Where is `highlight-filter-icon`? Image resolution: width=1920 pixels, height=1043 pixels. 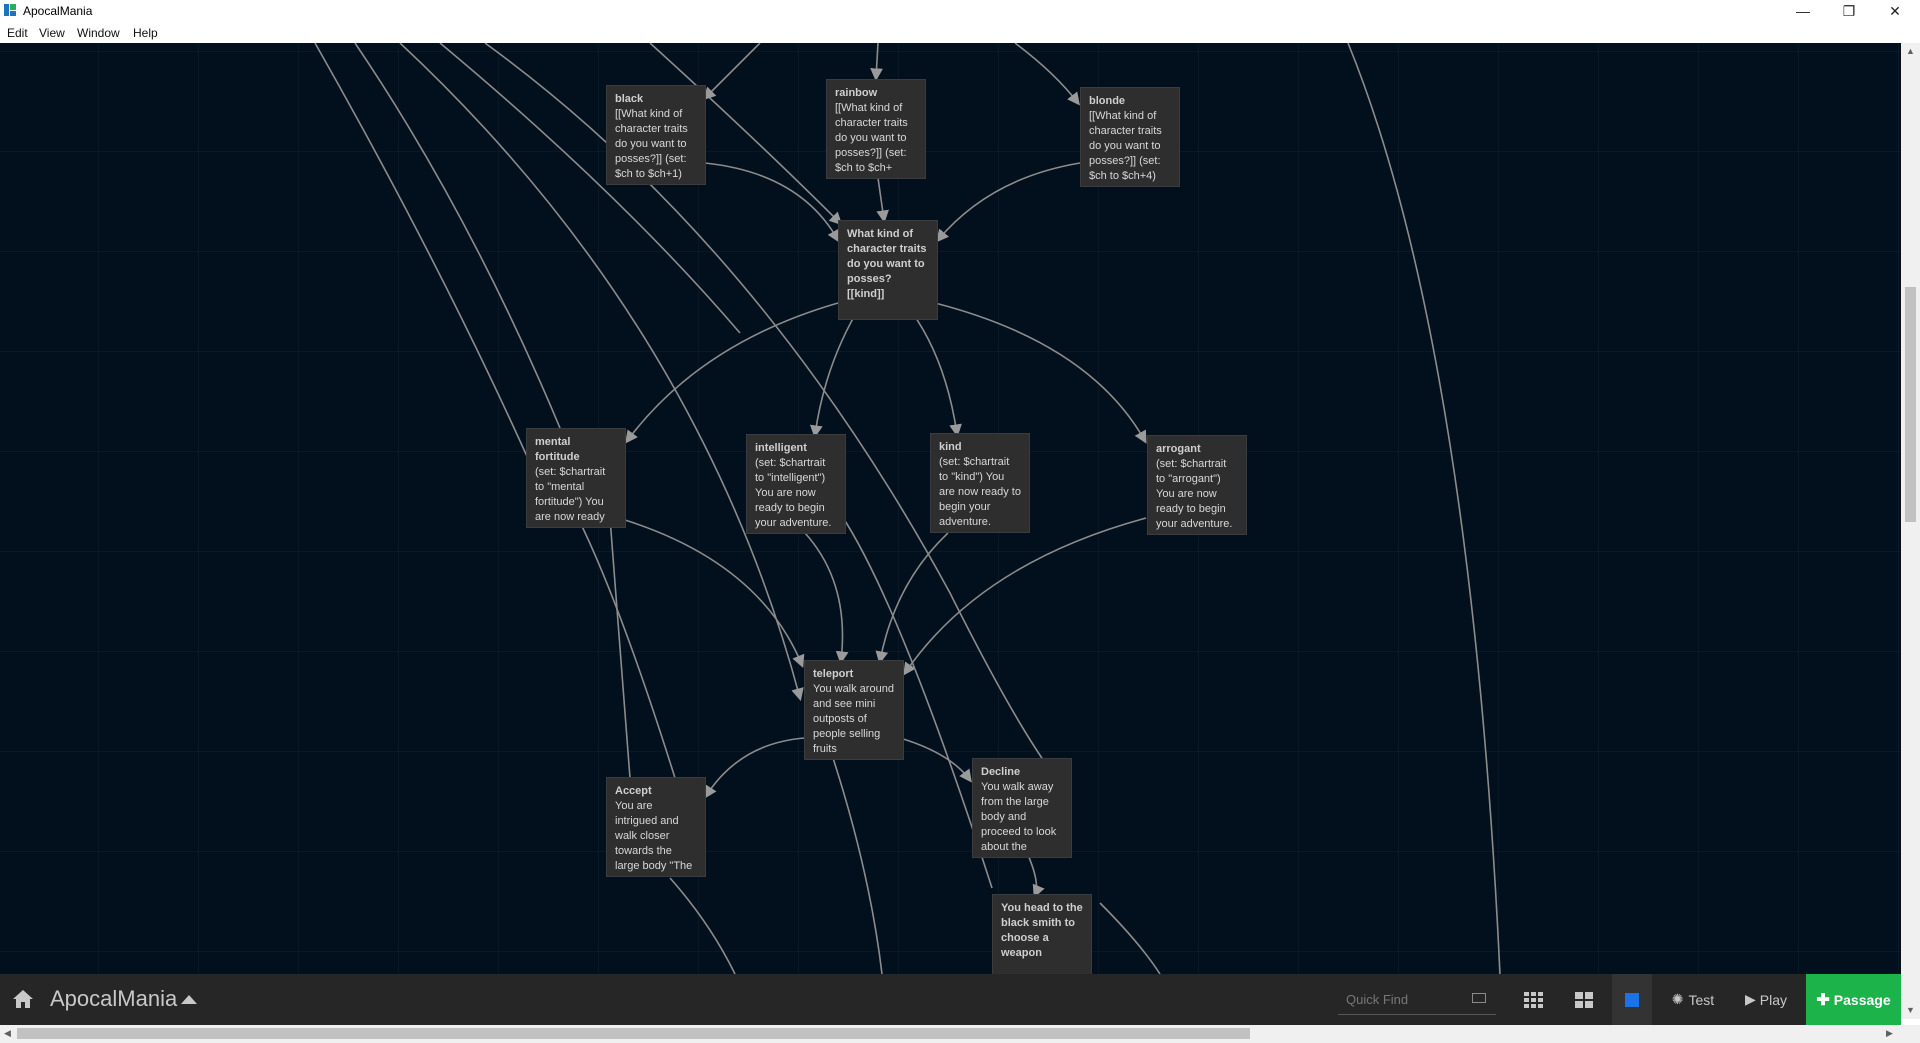 highlight-filter-icon is located at coordinates (1479, 998).